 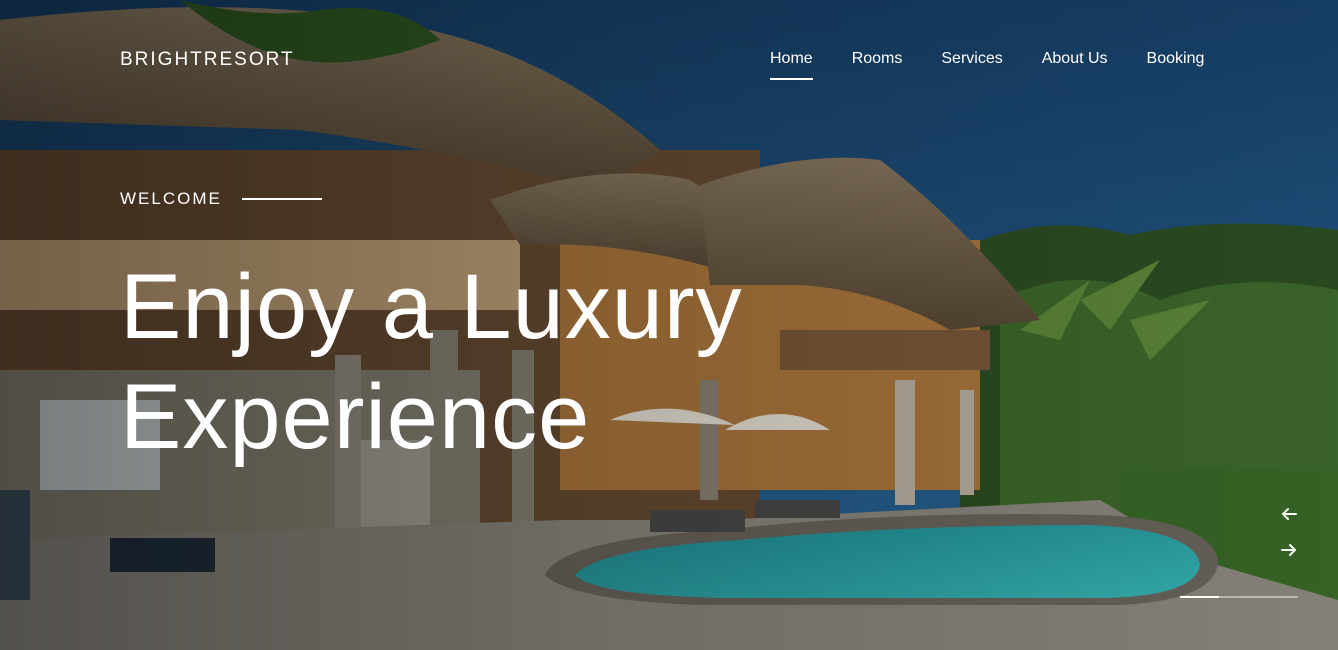 What do you see at coordinates (1075, 65) in the screenshot?
I see `nav-about-us: About Us` at bounding box center [1075, 65].